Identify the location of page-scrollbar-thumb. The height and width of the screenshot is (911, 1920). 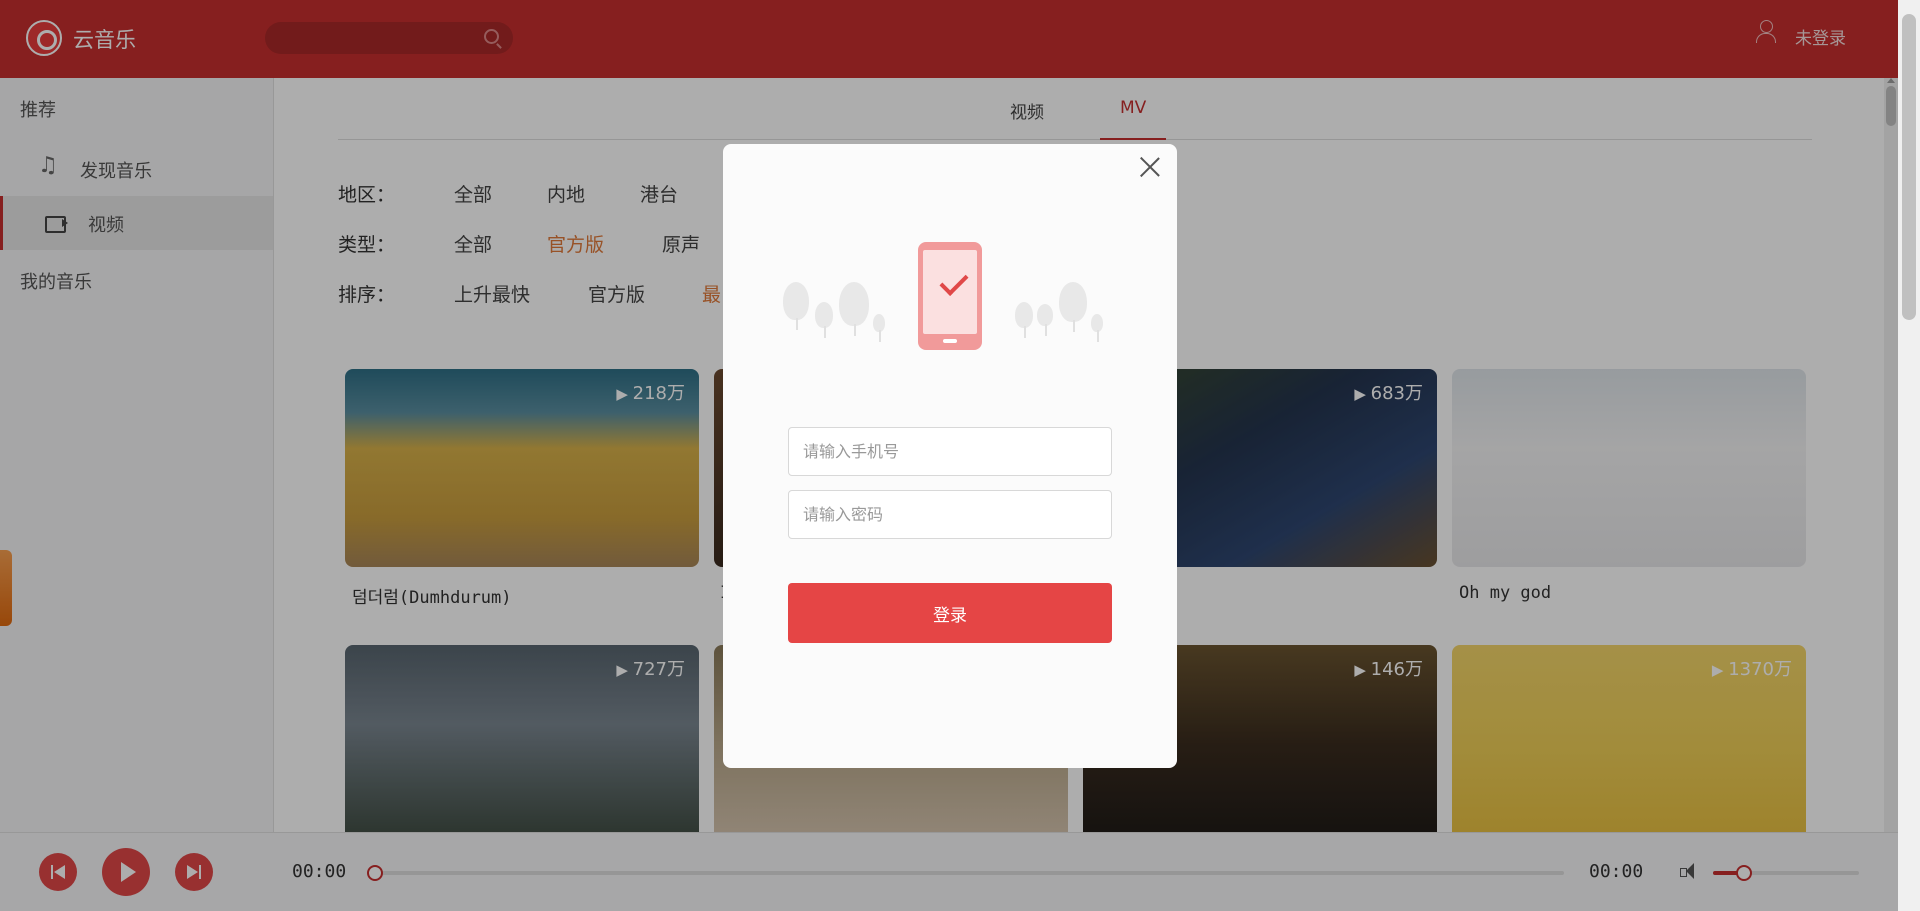
(1909, 167).